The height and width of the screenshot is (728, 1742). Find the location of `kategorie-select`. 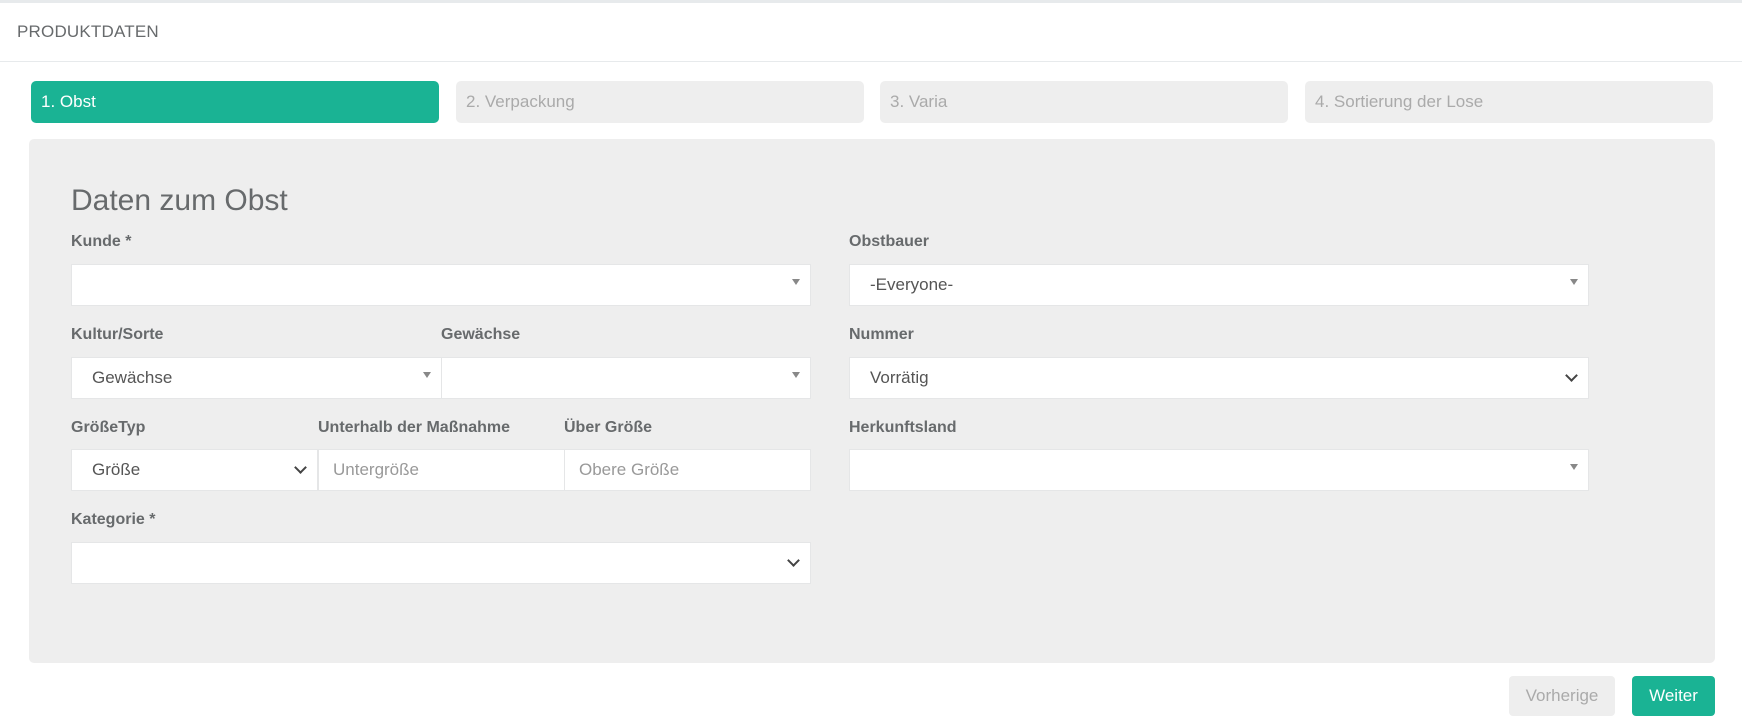

kategorie-select is located at coordinates (441, 563).